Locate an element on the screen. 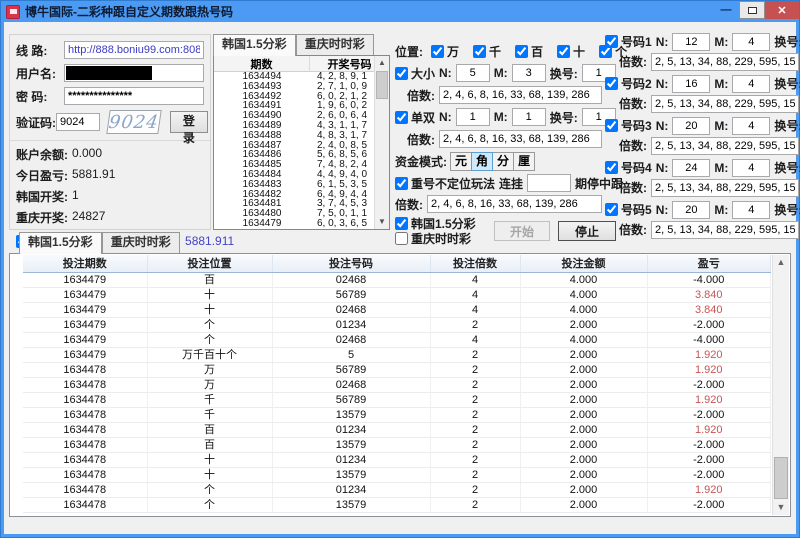  start-button: 开始 is located at coordinates (522, 231).